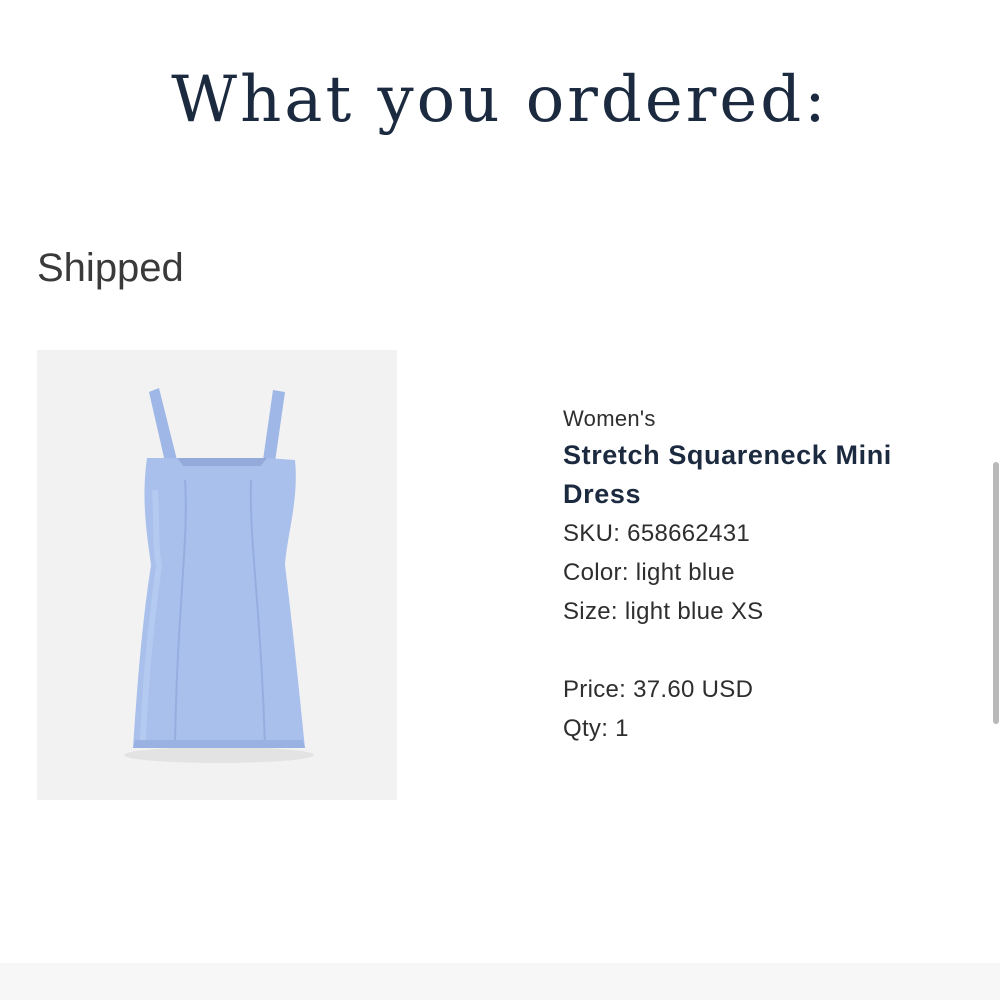  I want to click on product-size: Size: light blue XS, so click(663, 611).